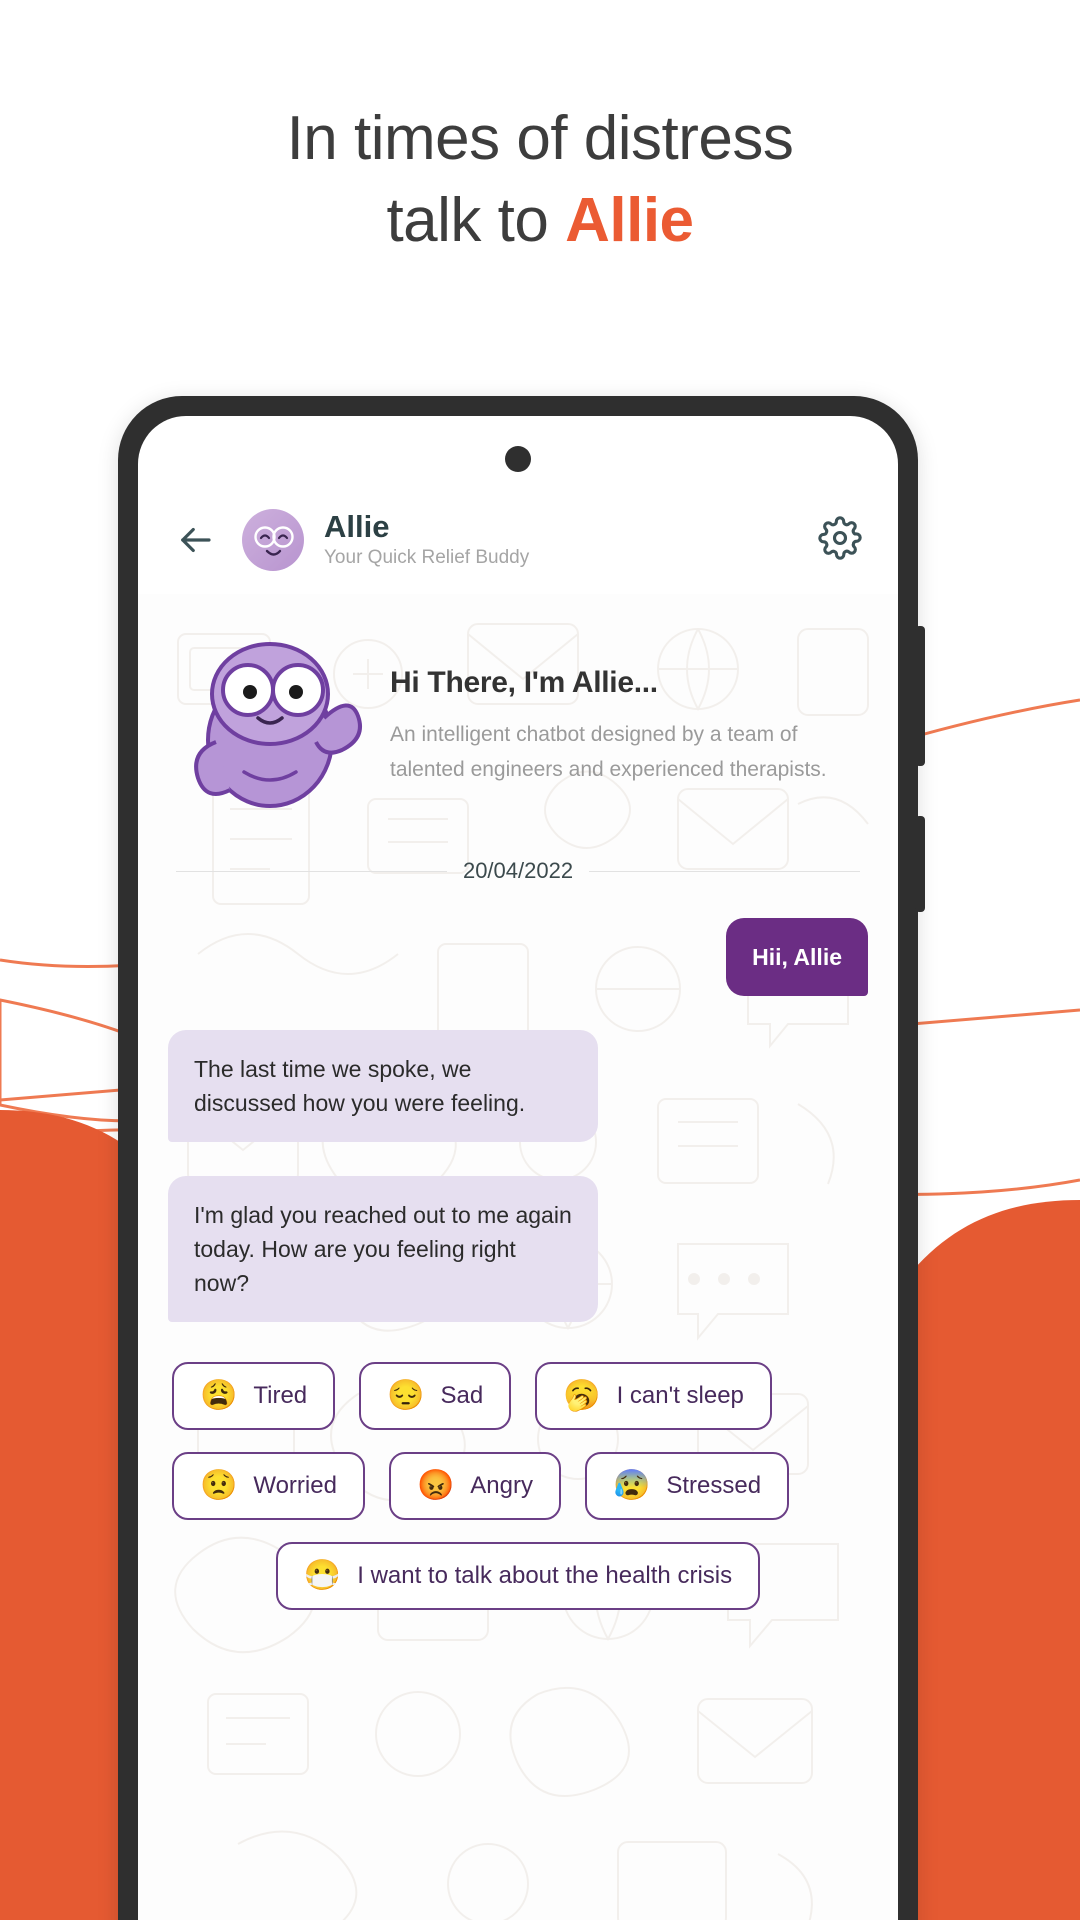  What do you see at coordinates (295, 1486) in the screenshot?
I see `chip-label: Worried` at bounding box center [295, 1486].